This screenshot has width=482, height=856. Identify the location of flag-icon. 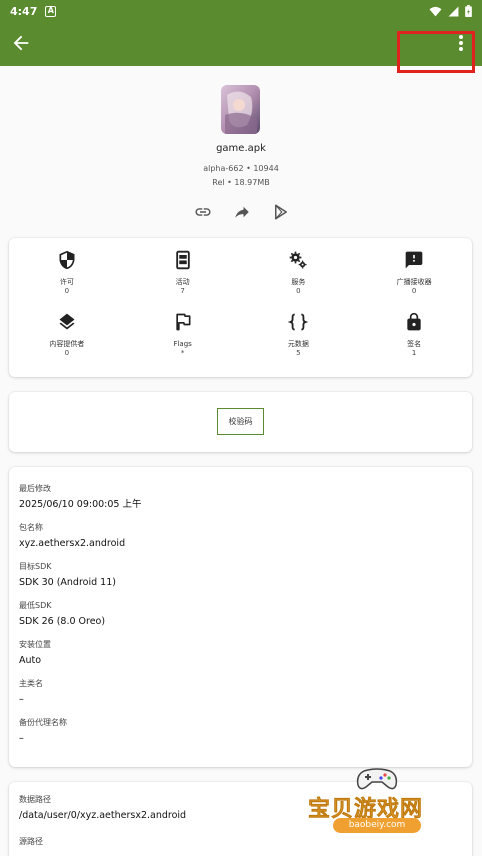
(183, 322).